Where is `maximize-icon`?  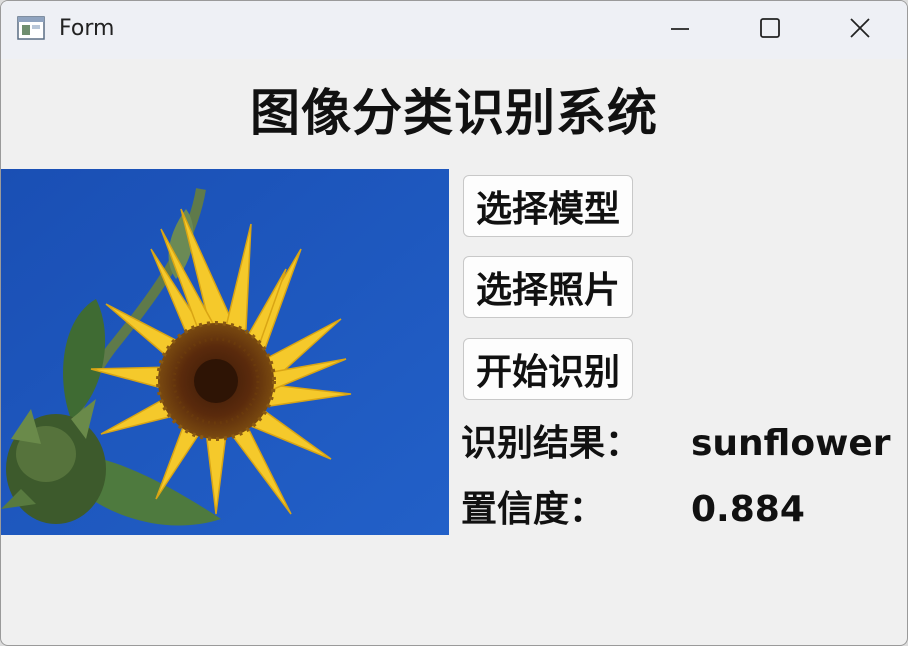 maximize-icon is located at coordinates (770, 30).